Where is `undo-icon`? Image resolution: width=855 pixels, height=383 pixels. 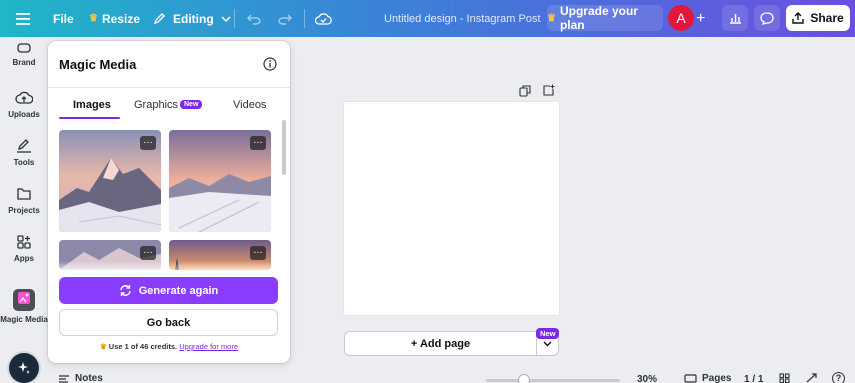 undo-icon is located at coordinates (254, 19).